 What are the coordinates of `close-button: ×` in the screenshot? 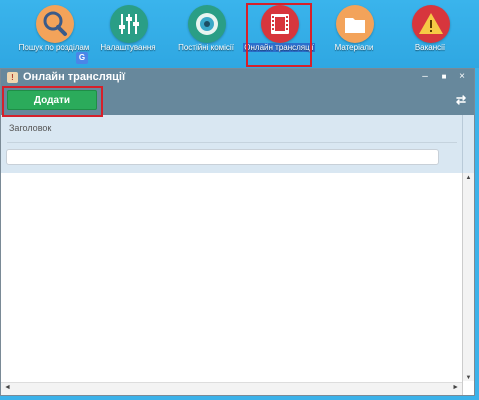 It's located at (462, 77).